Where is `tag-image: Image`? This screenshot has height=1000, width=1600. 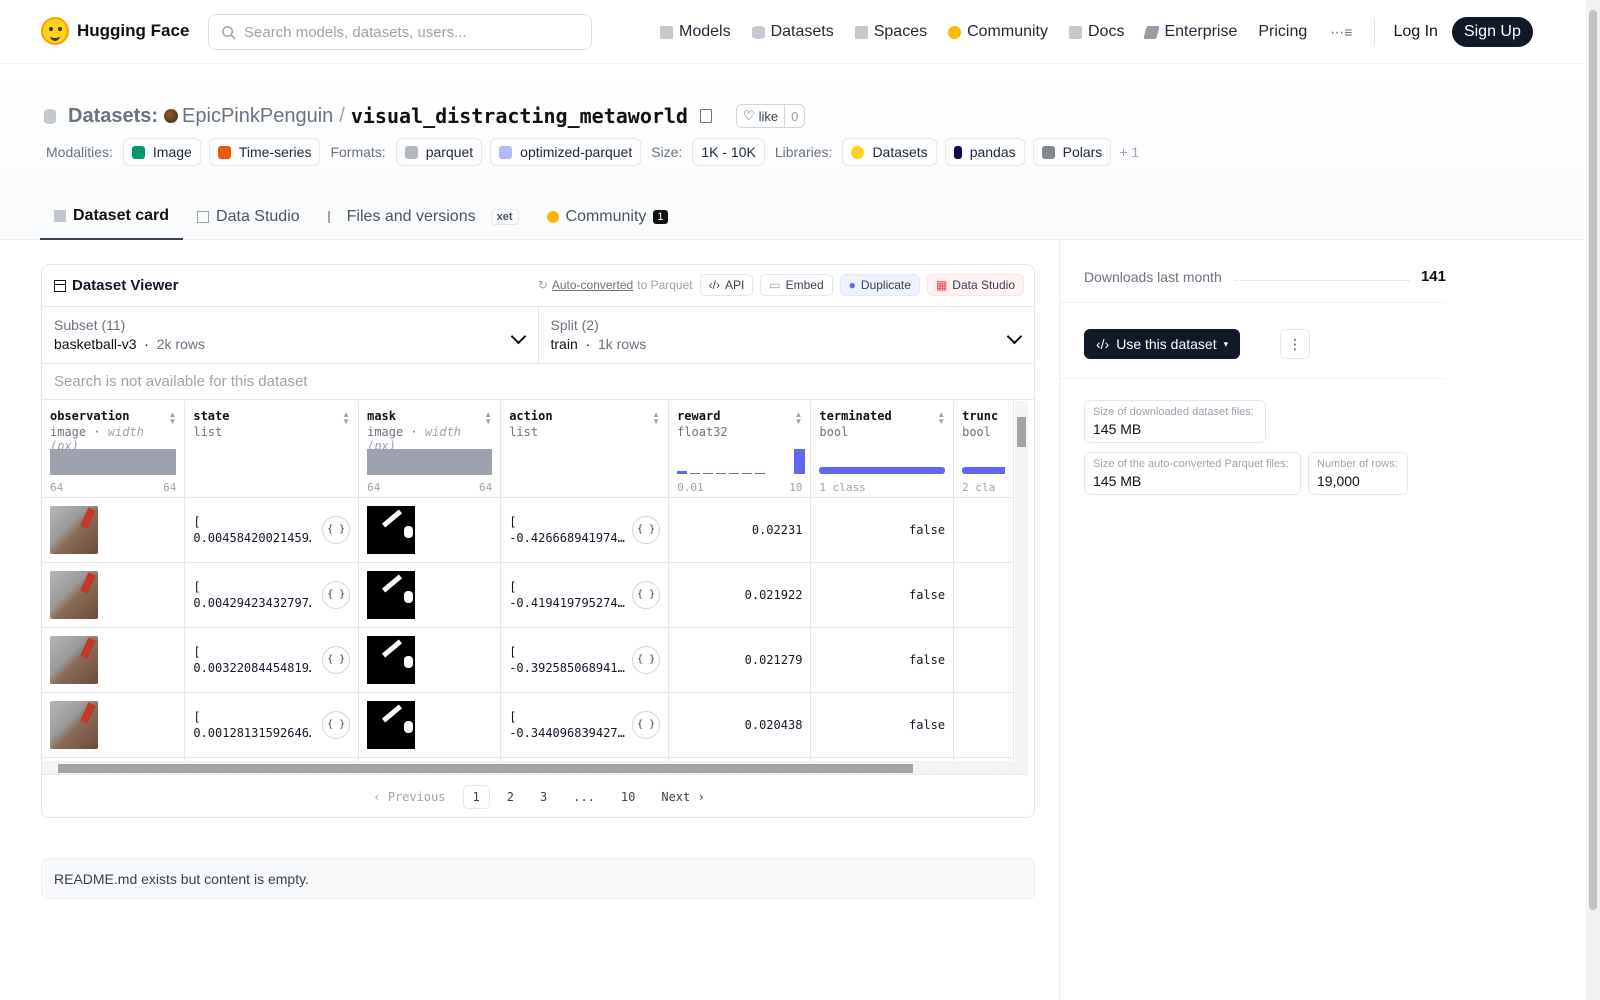
tag-image: Image is located at coordinates (161, 152).